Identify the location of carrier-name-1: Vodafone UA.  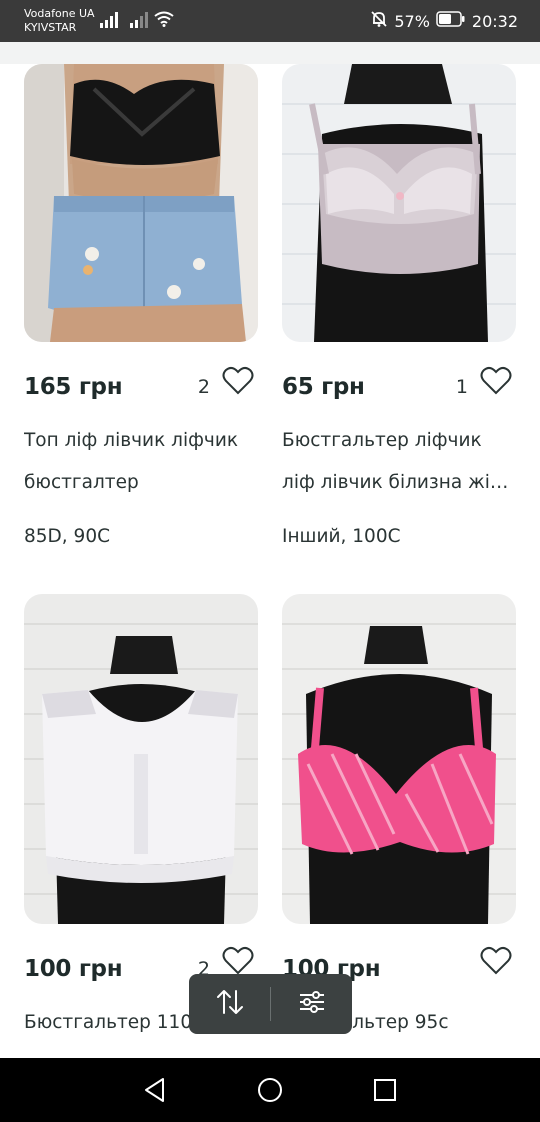
(59, 13).